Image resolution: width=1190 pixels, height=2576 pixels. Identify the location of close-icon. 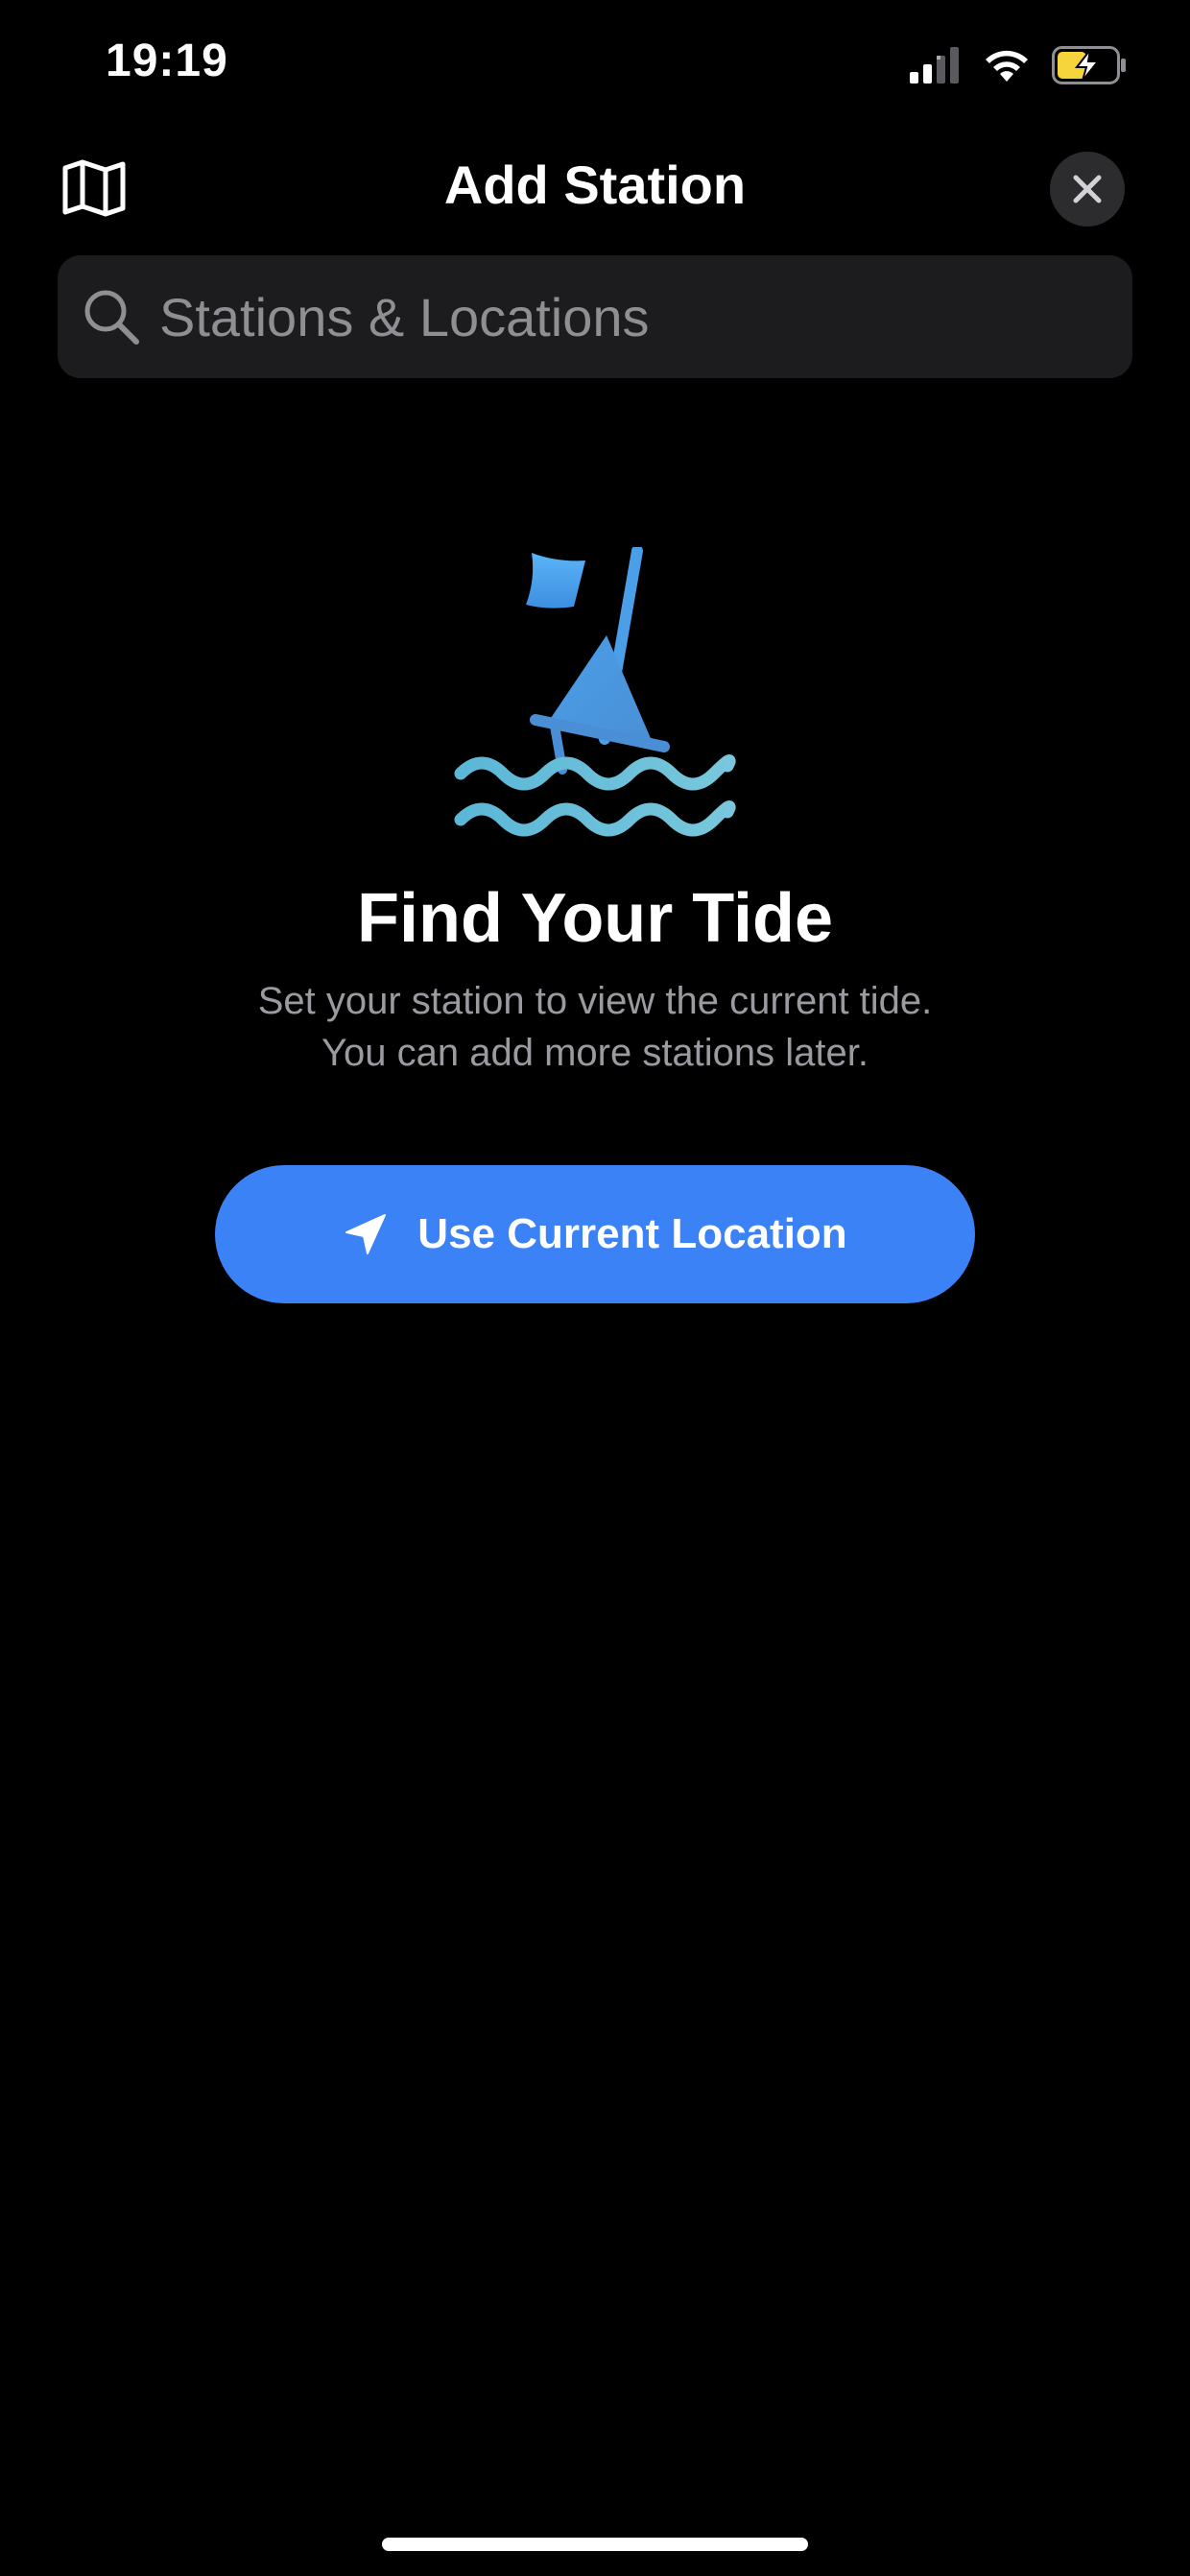
(1088, 189).